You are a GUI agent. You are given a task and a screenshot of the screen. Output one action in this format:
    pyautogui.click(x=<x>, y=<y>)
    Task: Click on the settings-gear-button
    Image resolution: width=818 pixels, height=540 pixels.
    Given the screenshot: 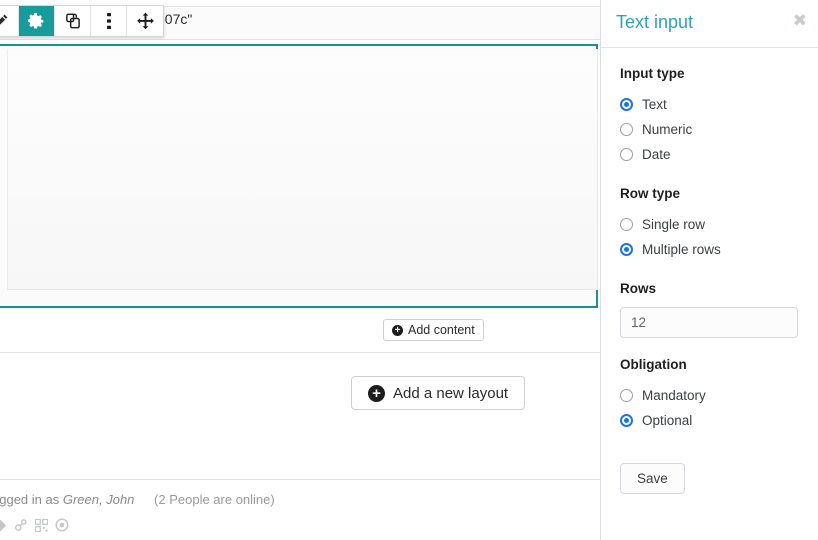 What is the action you would take?
    pyautogui.click(x=37, y=21)
    